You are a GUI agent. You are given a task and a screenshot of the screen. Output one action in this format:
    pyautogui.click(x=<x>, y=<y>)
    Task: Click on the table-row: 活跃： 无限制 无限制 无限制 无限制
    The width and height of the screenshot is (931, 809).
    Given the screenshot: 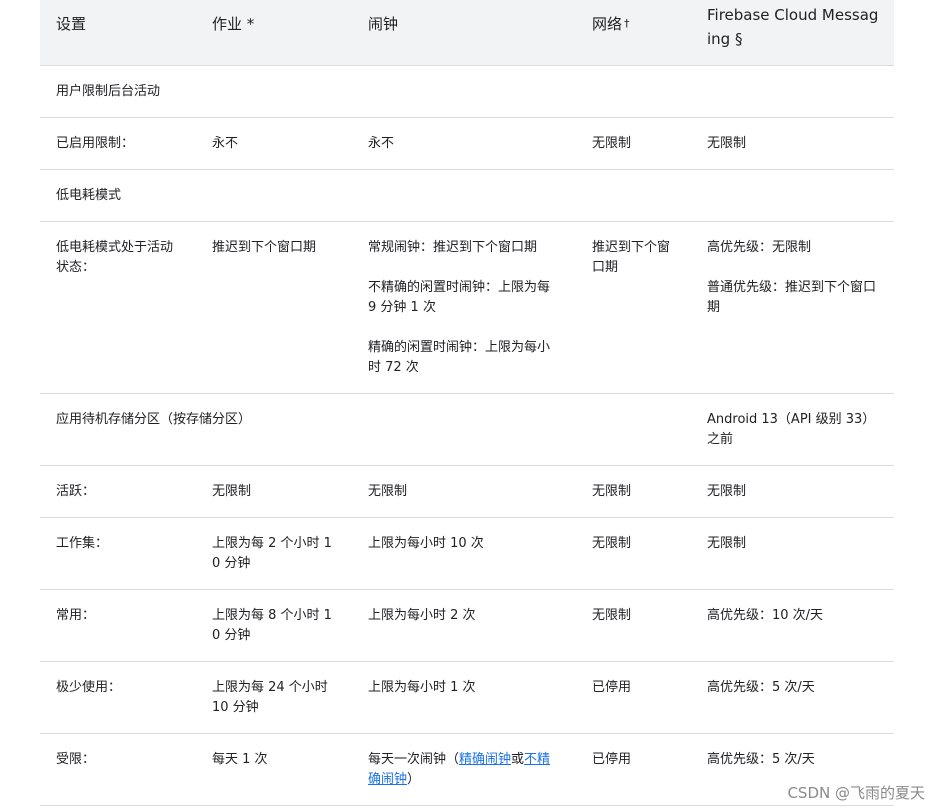 What is the action you would take?
    pyautogui.click(x=467, y=492)
    